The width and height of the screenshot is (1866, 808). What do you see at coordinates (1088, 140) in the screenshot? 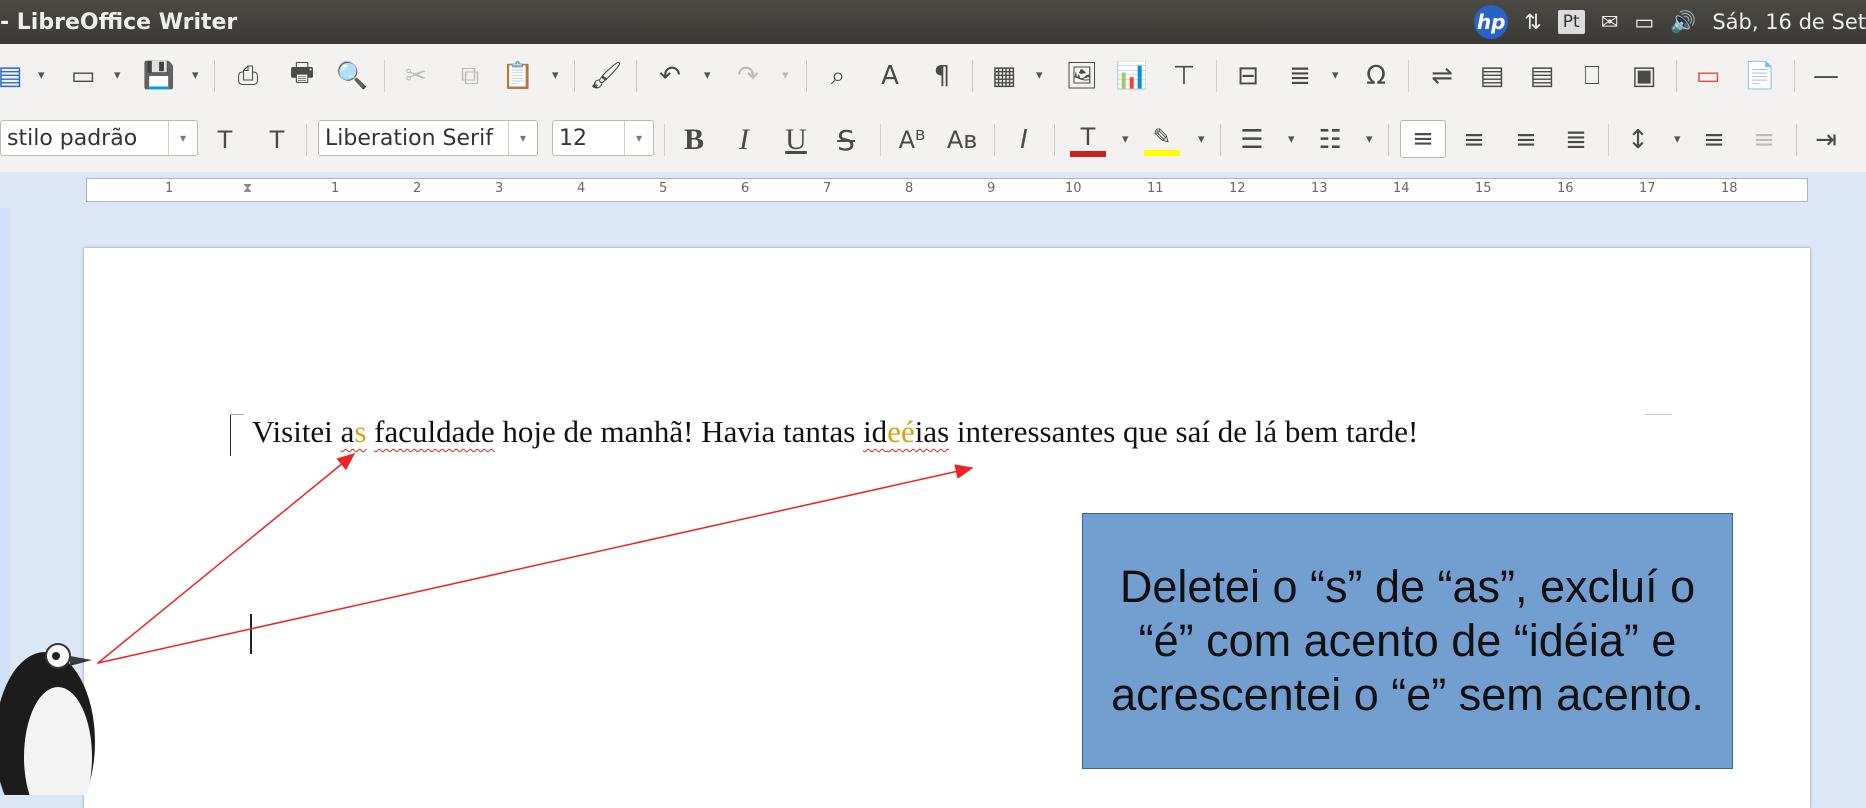
I see `font-color-icon: T` at bounding box center [1088, 140].